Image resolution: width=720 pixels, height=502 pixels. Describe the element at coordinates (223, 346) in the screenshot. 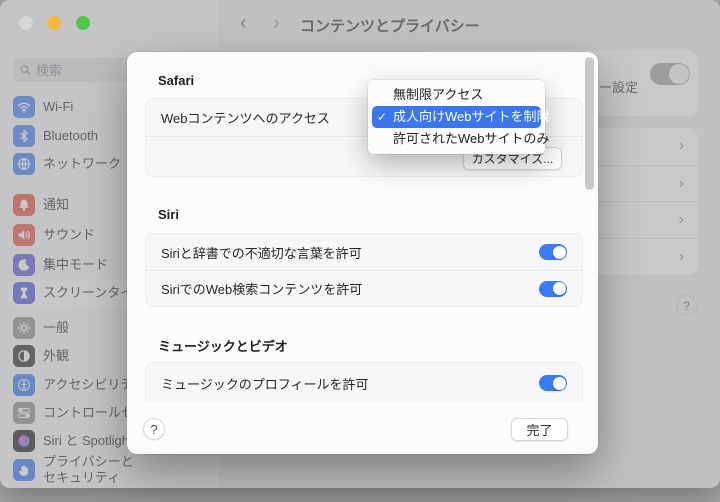

I see `section-header-music-video: ミュージックとビデオ` at that location.